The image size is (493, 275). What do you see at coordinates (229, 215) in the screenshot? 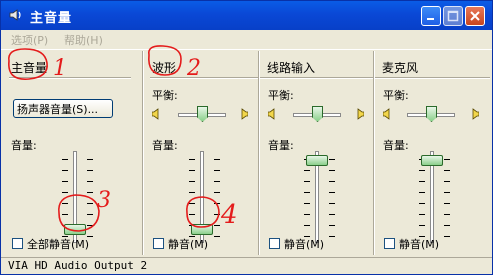
I see `annotation-number: 4` at bounding box center [229, 215].